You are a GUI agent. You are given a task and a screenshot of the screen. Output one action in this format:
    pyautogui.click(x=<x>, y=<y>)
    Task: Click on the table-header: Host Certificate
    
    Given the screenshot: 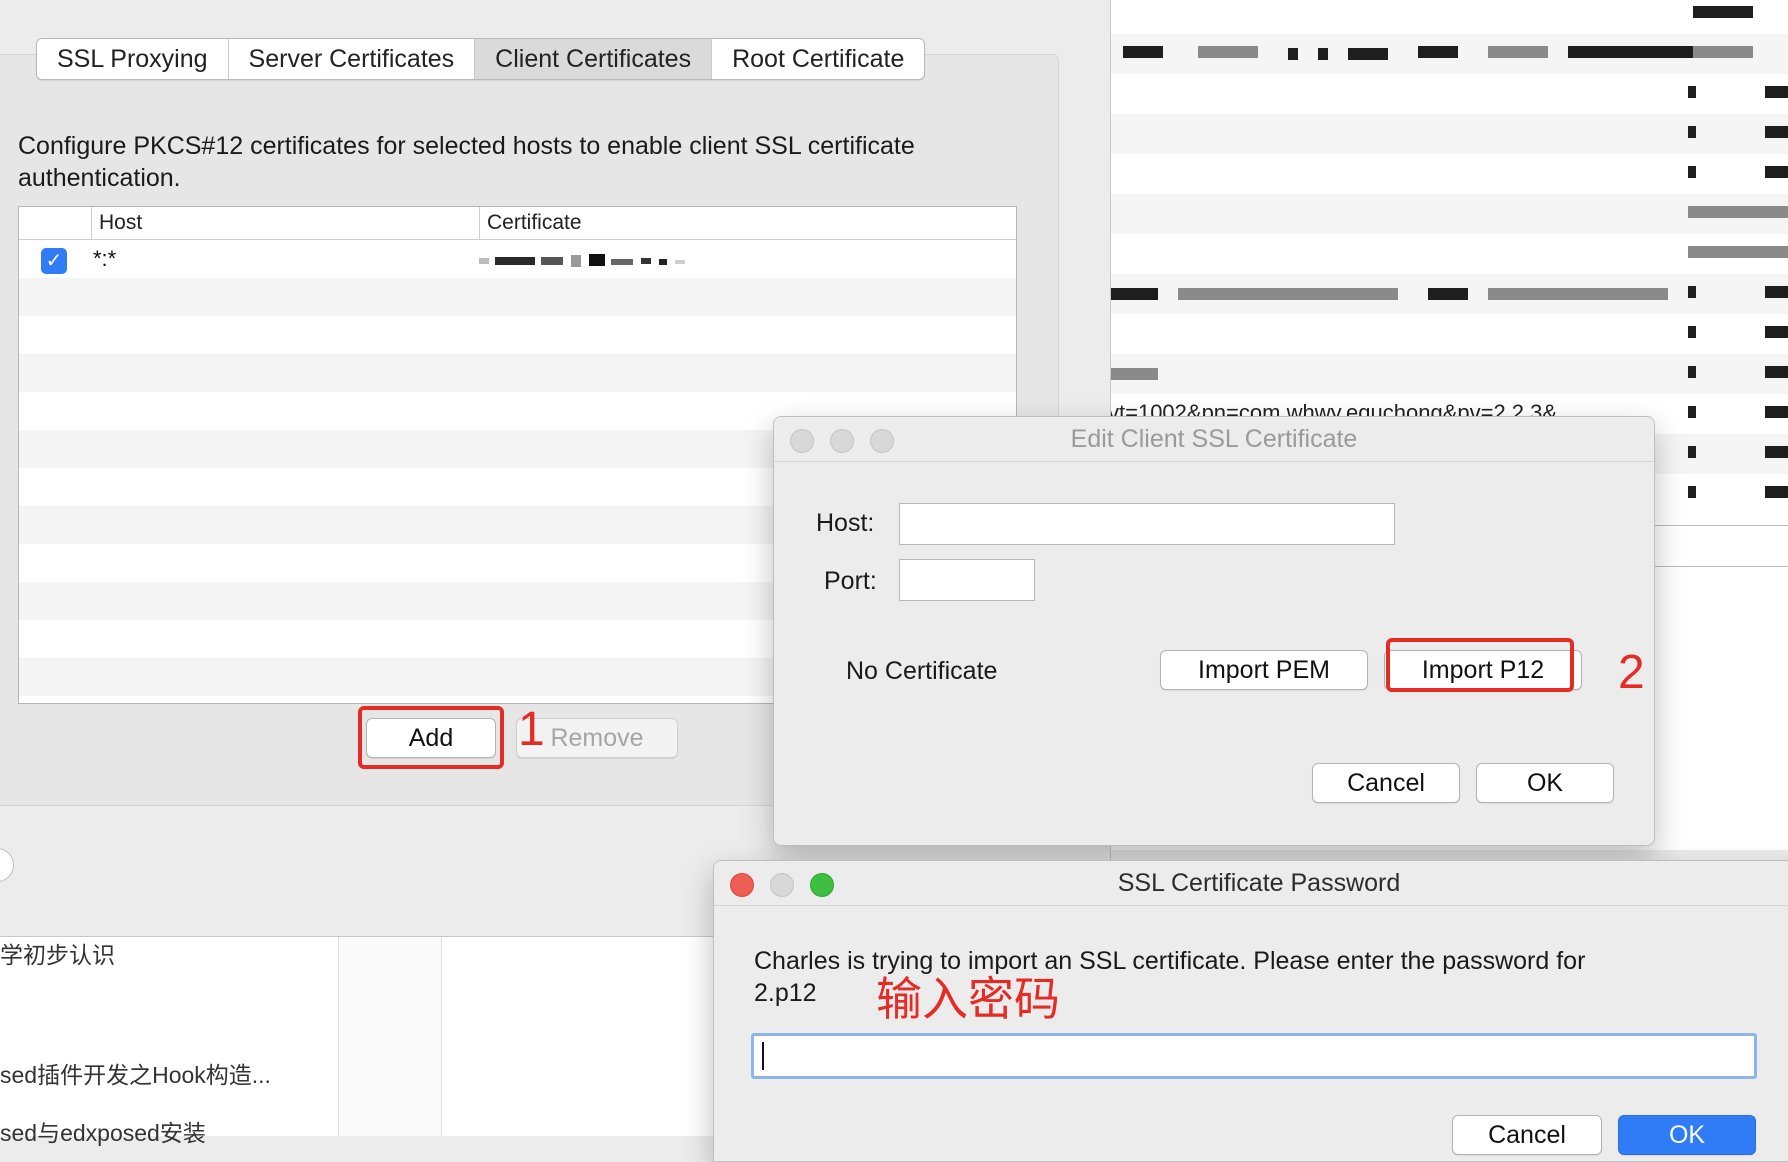 What is the action you would take?
    pyautogui.click(x=517, y=223)
    